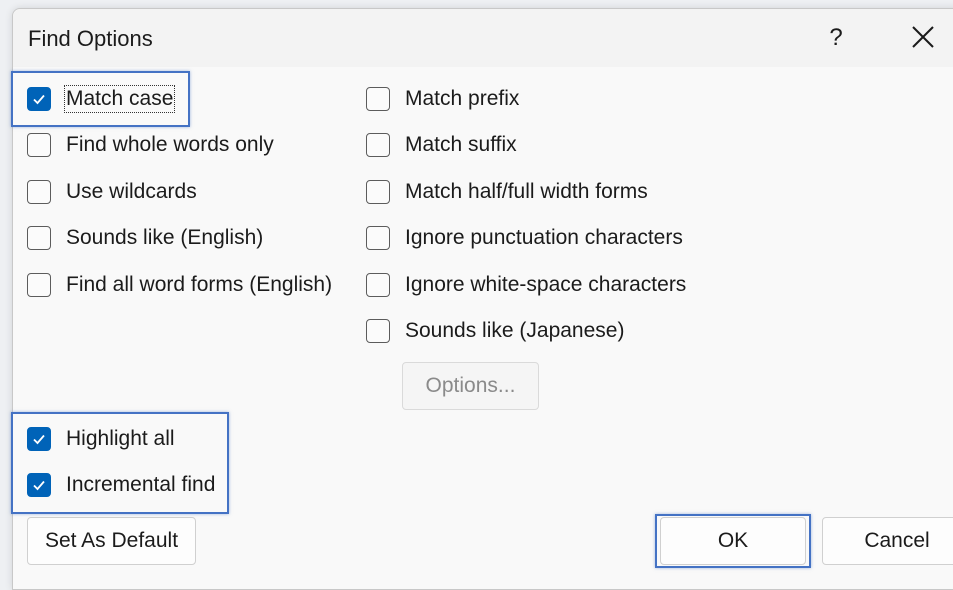 This screenshot has width=953, height=590. I want to click on option-ignore-punctuation: Ignore punctuation characters, so click(524, 238).